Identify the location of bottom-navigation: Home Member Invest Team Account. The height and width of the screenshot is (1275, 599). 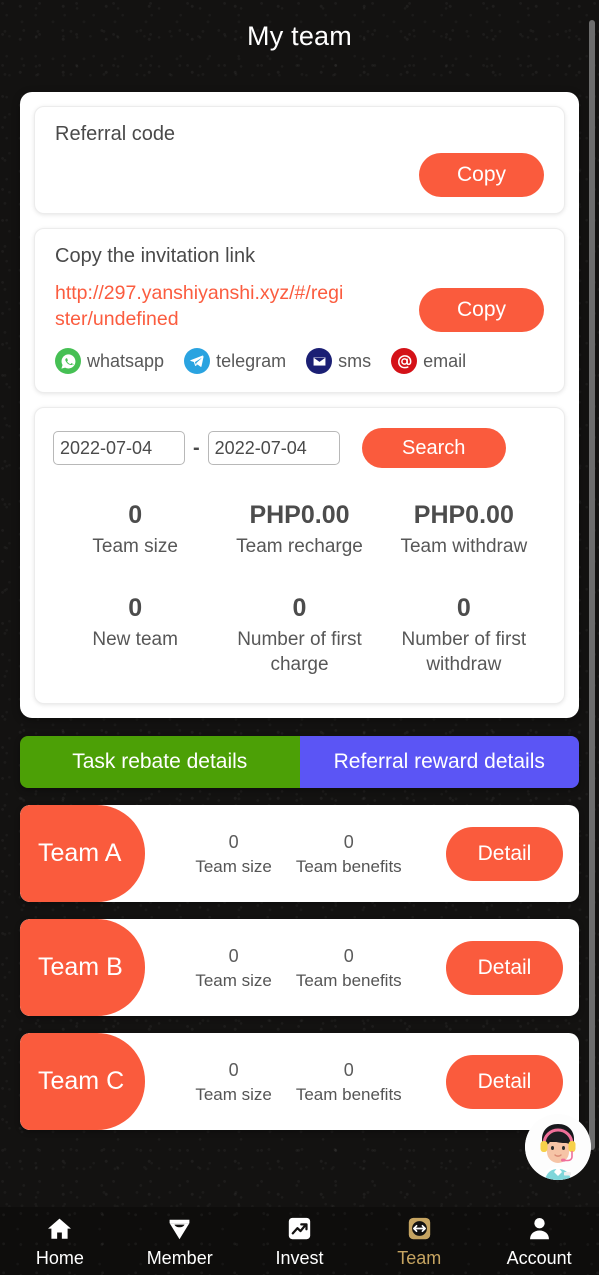
(299, 1241).